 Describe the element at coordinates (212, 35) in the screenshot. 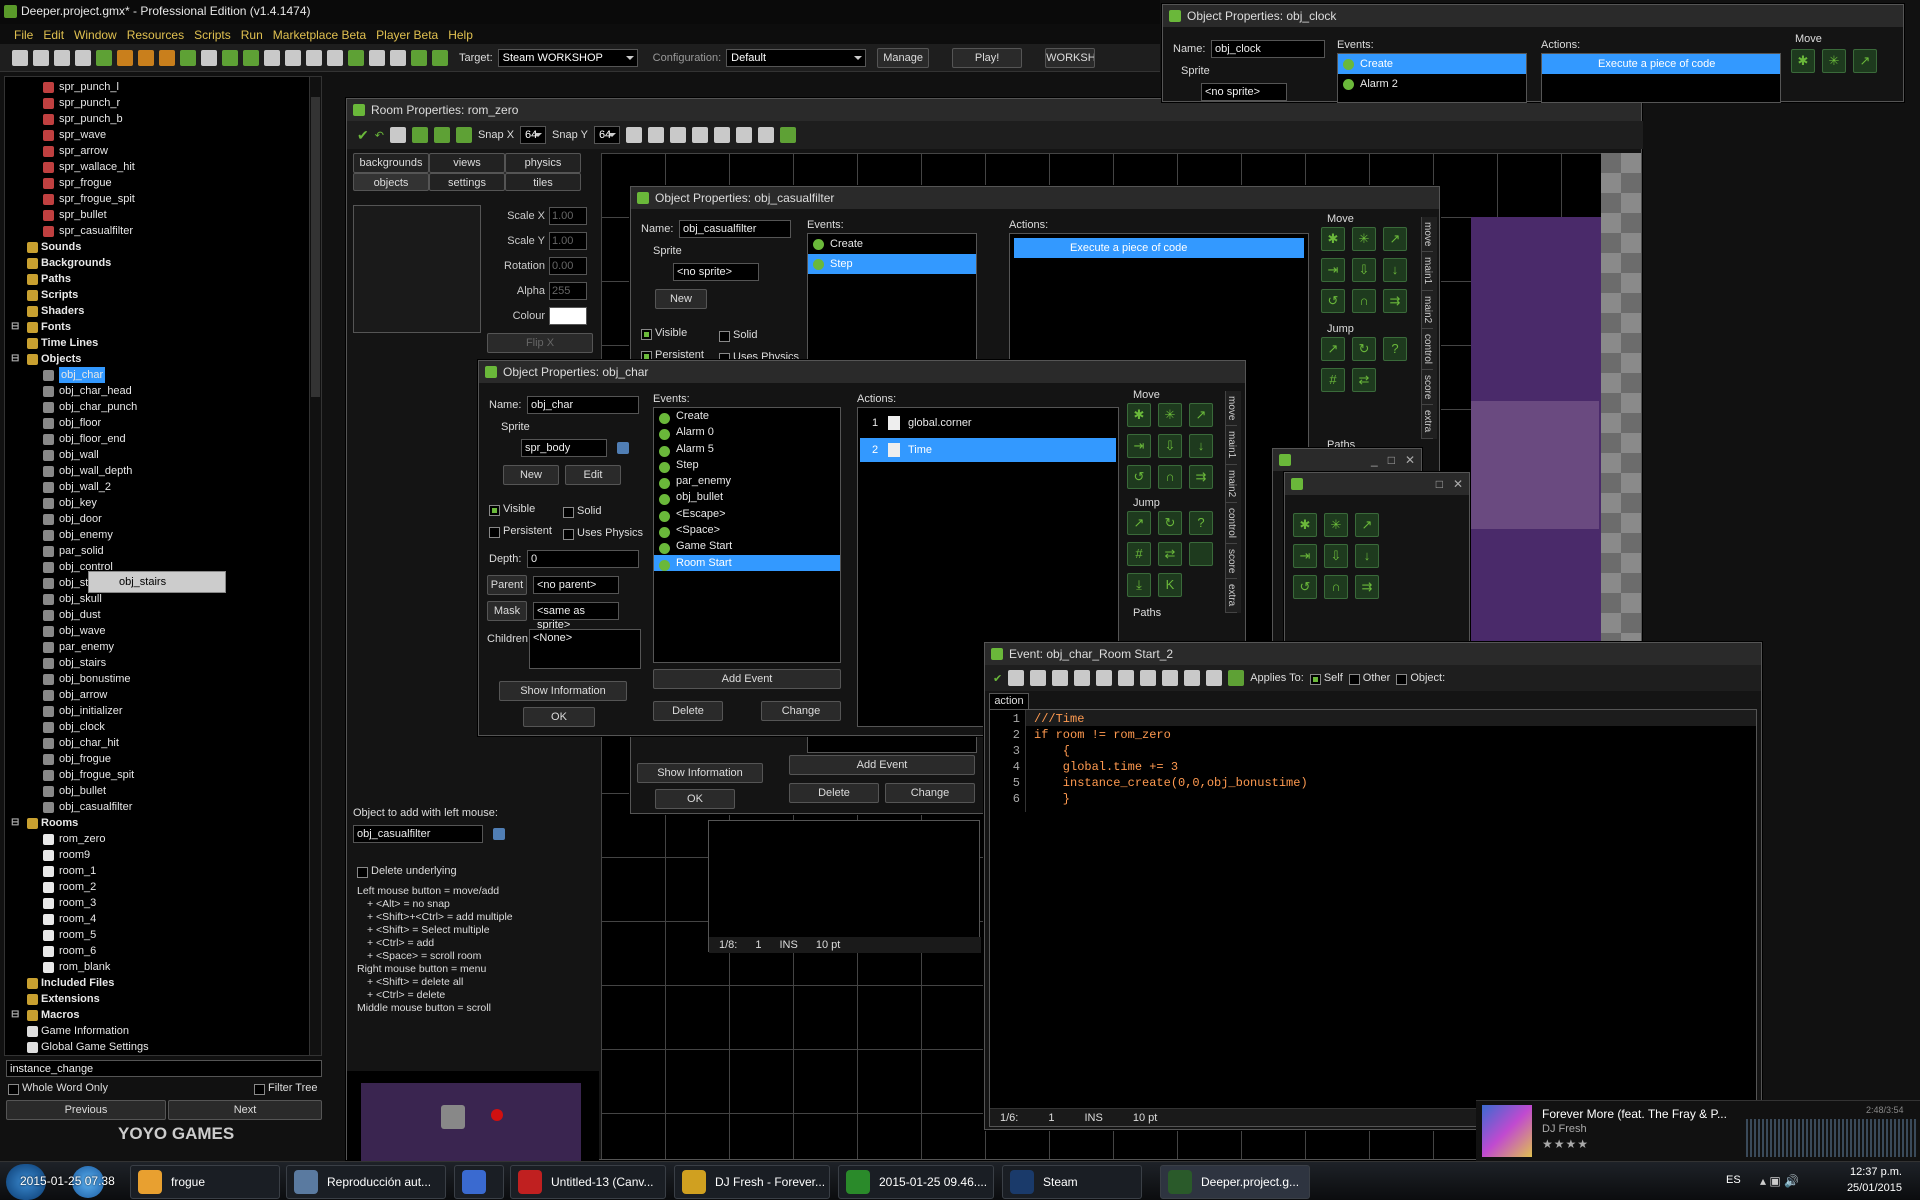

I see `menu-item-4: Scripts` at that location.